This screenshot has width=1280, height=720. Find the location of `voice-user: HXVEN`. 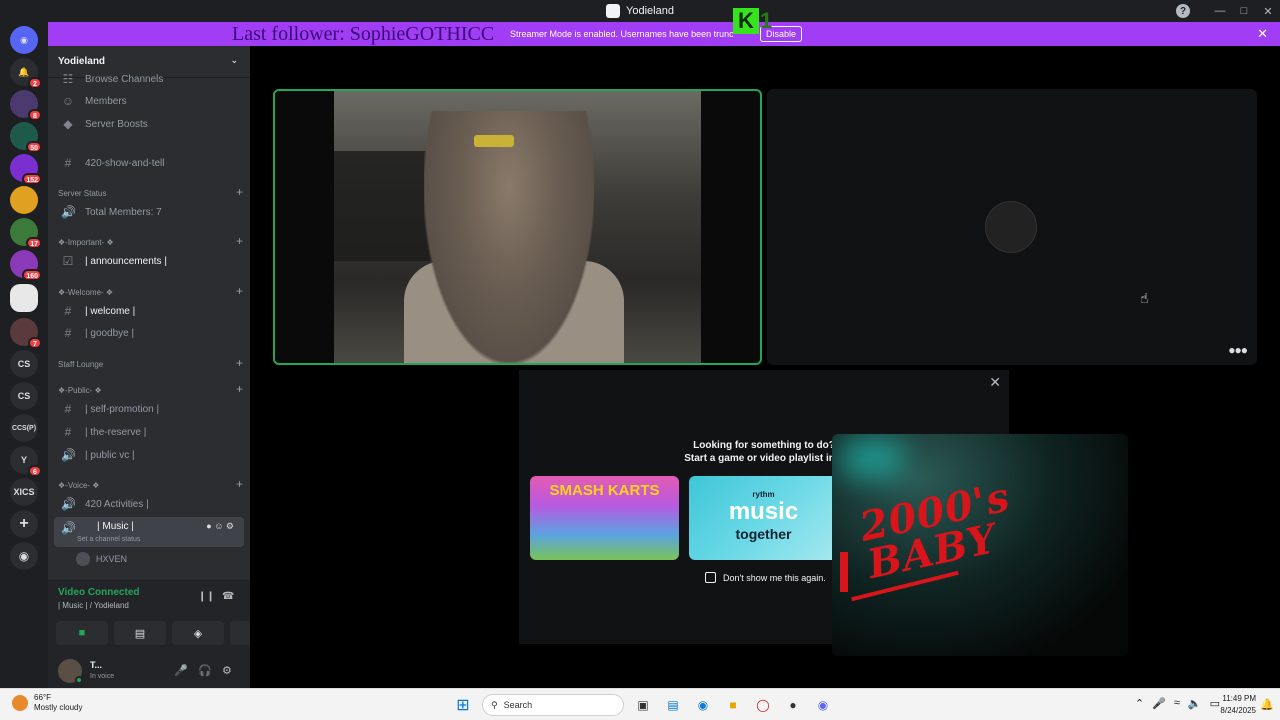

voice-user: HXVEN is located at coordinates (101, 559).